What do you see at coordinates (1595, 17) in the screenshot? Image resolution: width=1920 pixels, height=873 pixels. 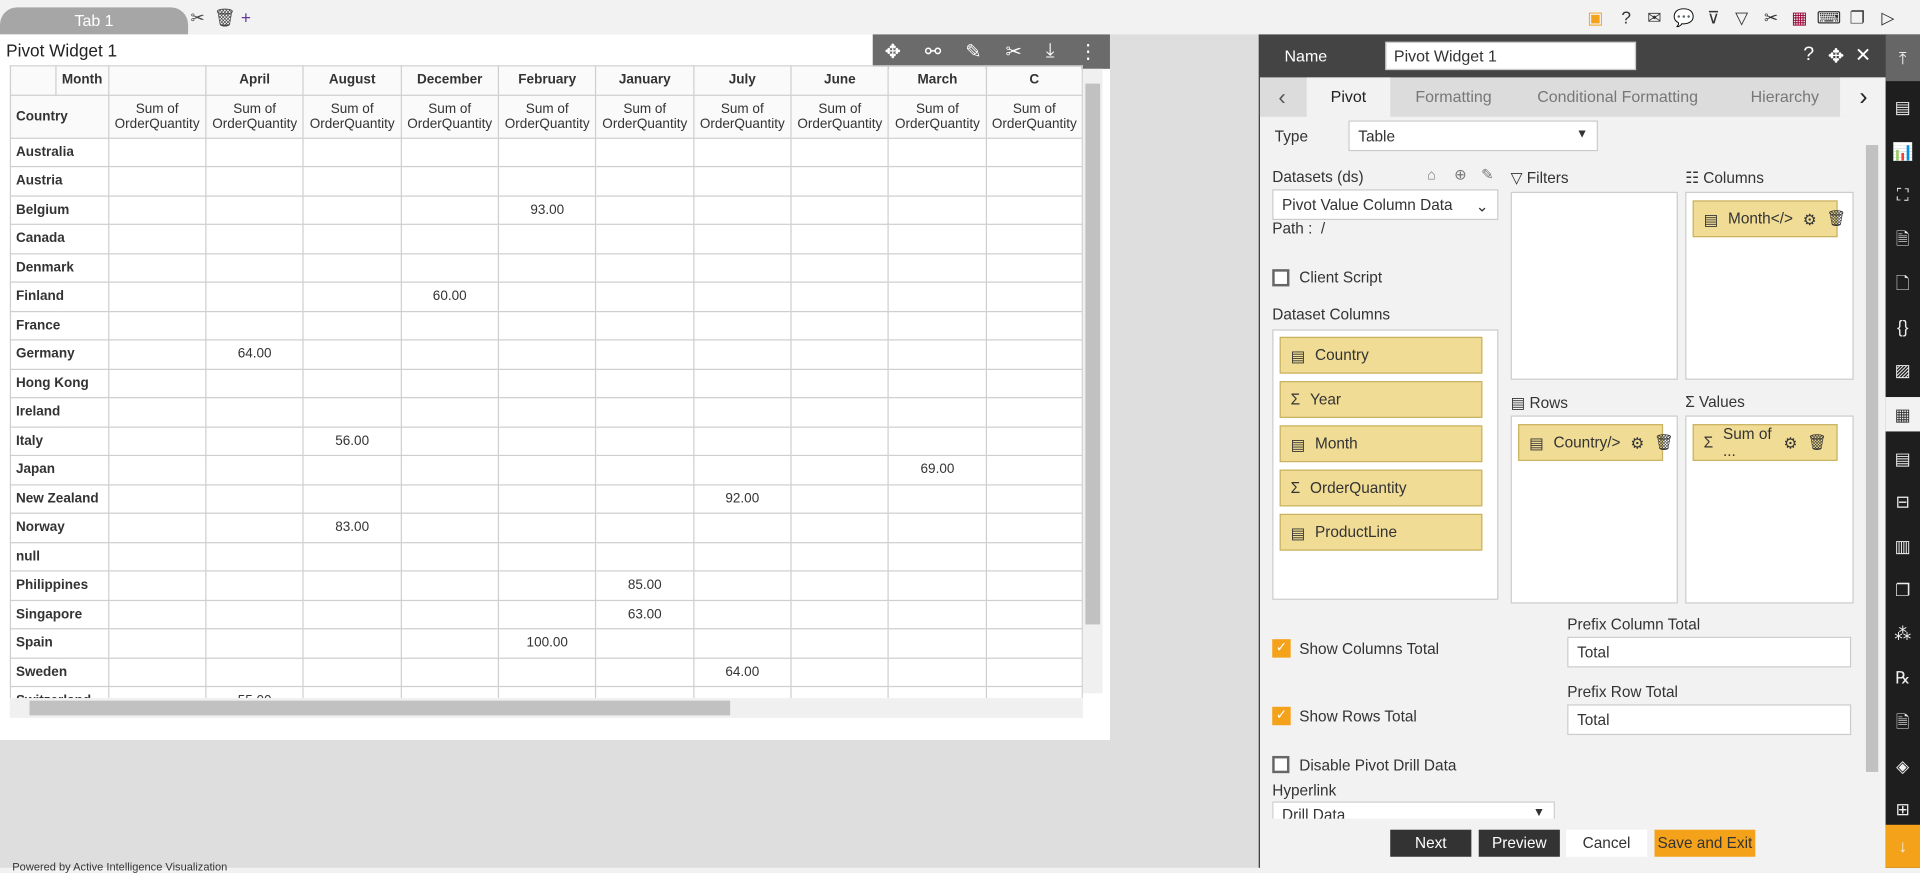 I see `save-icon: ▣` at bounding box center [1595, 17].